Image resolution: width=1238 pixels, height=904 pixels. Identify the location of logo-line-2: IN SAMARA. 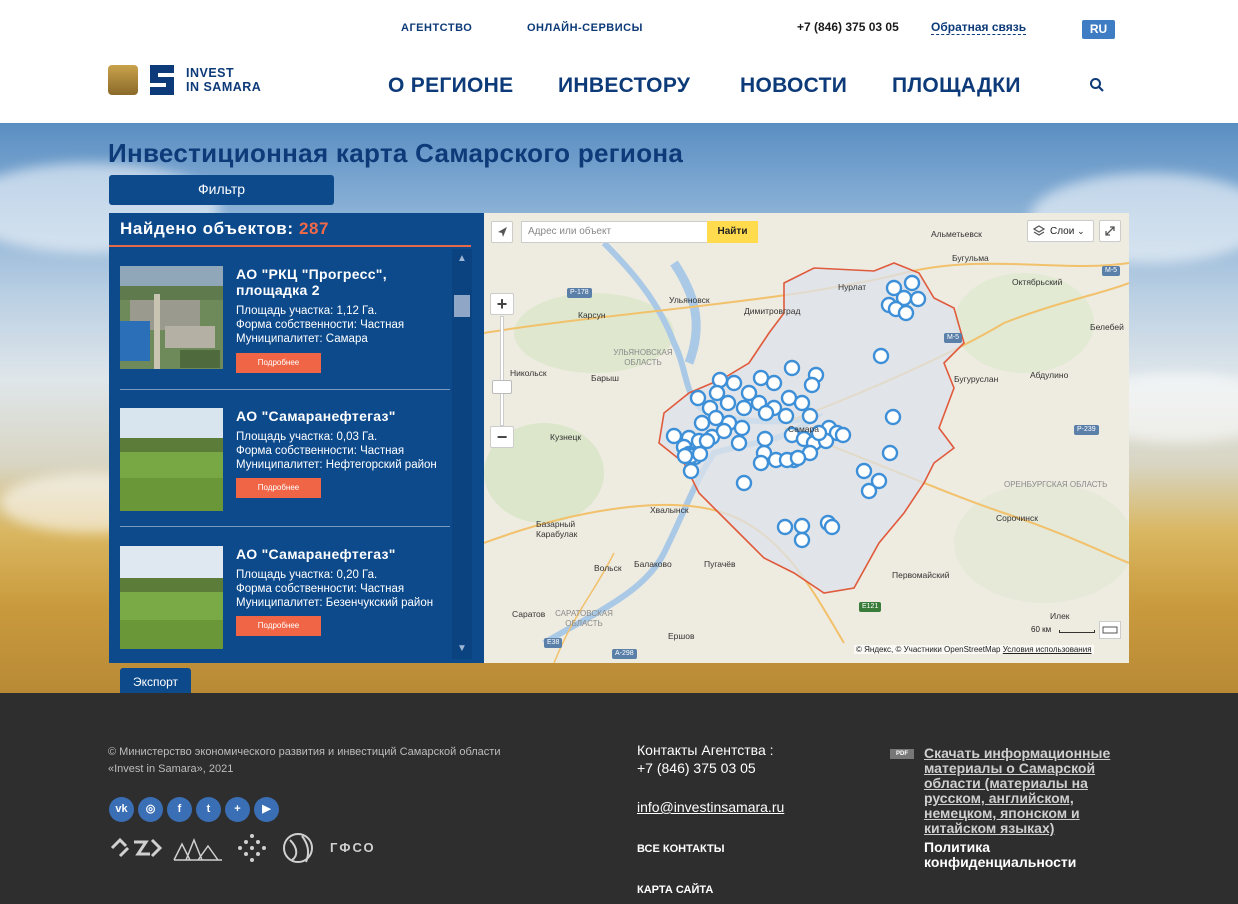
(224, 87).